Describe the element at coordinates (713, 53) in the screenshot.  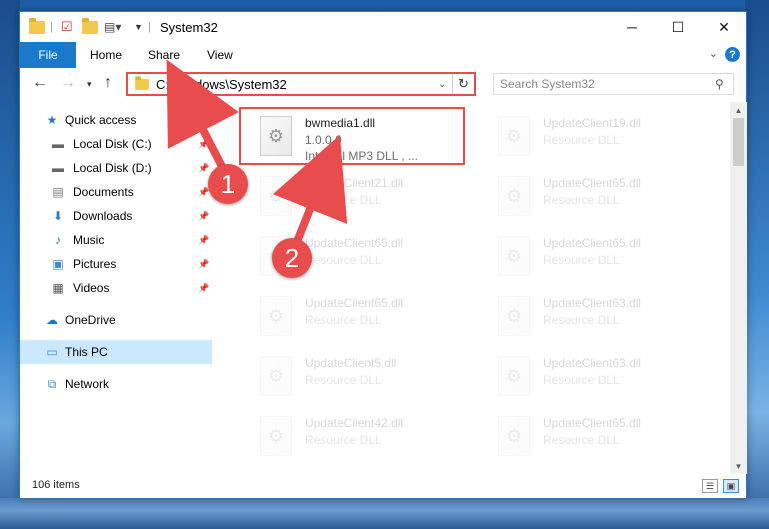
I see `expand-ribbon-icon: ⌄` at that location.